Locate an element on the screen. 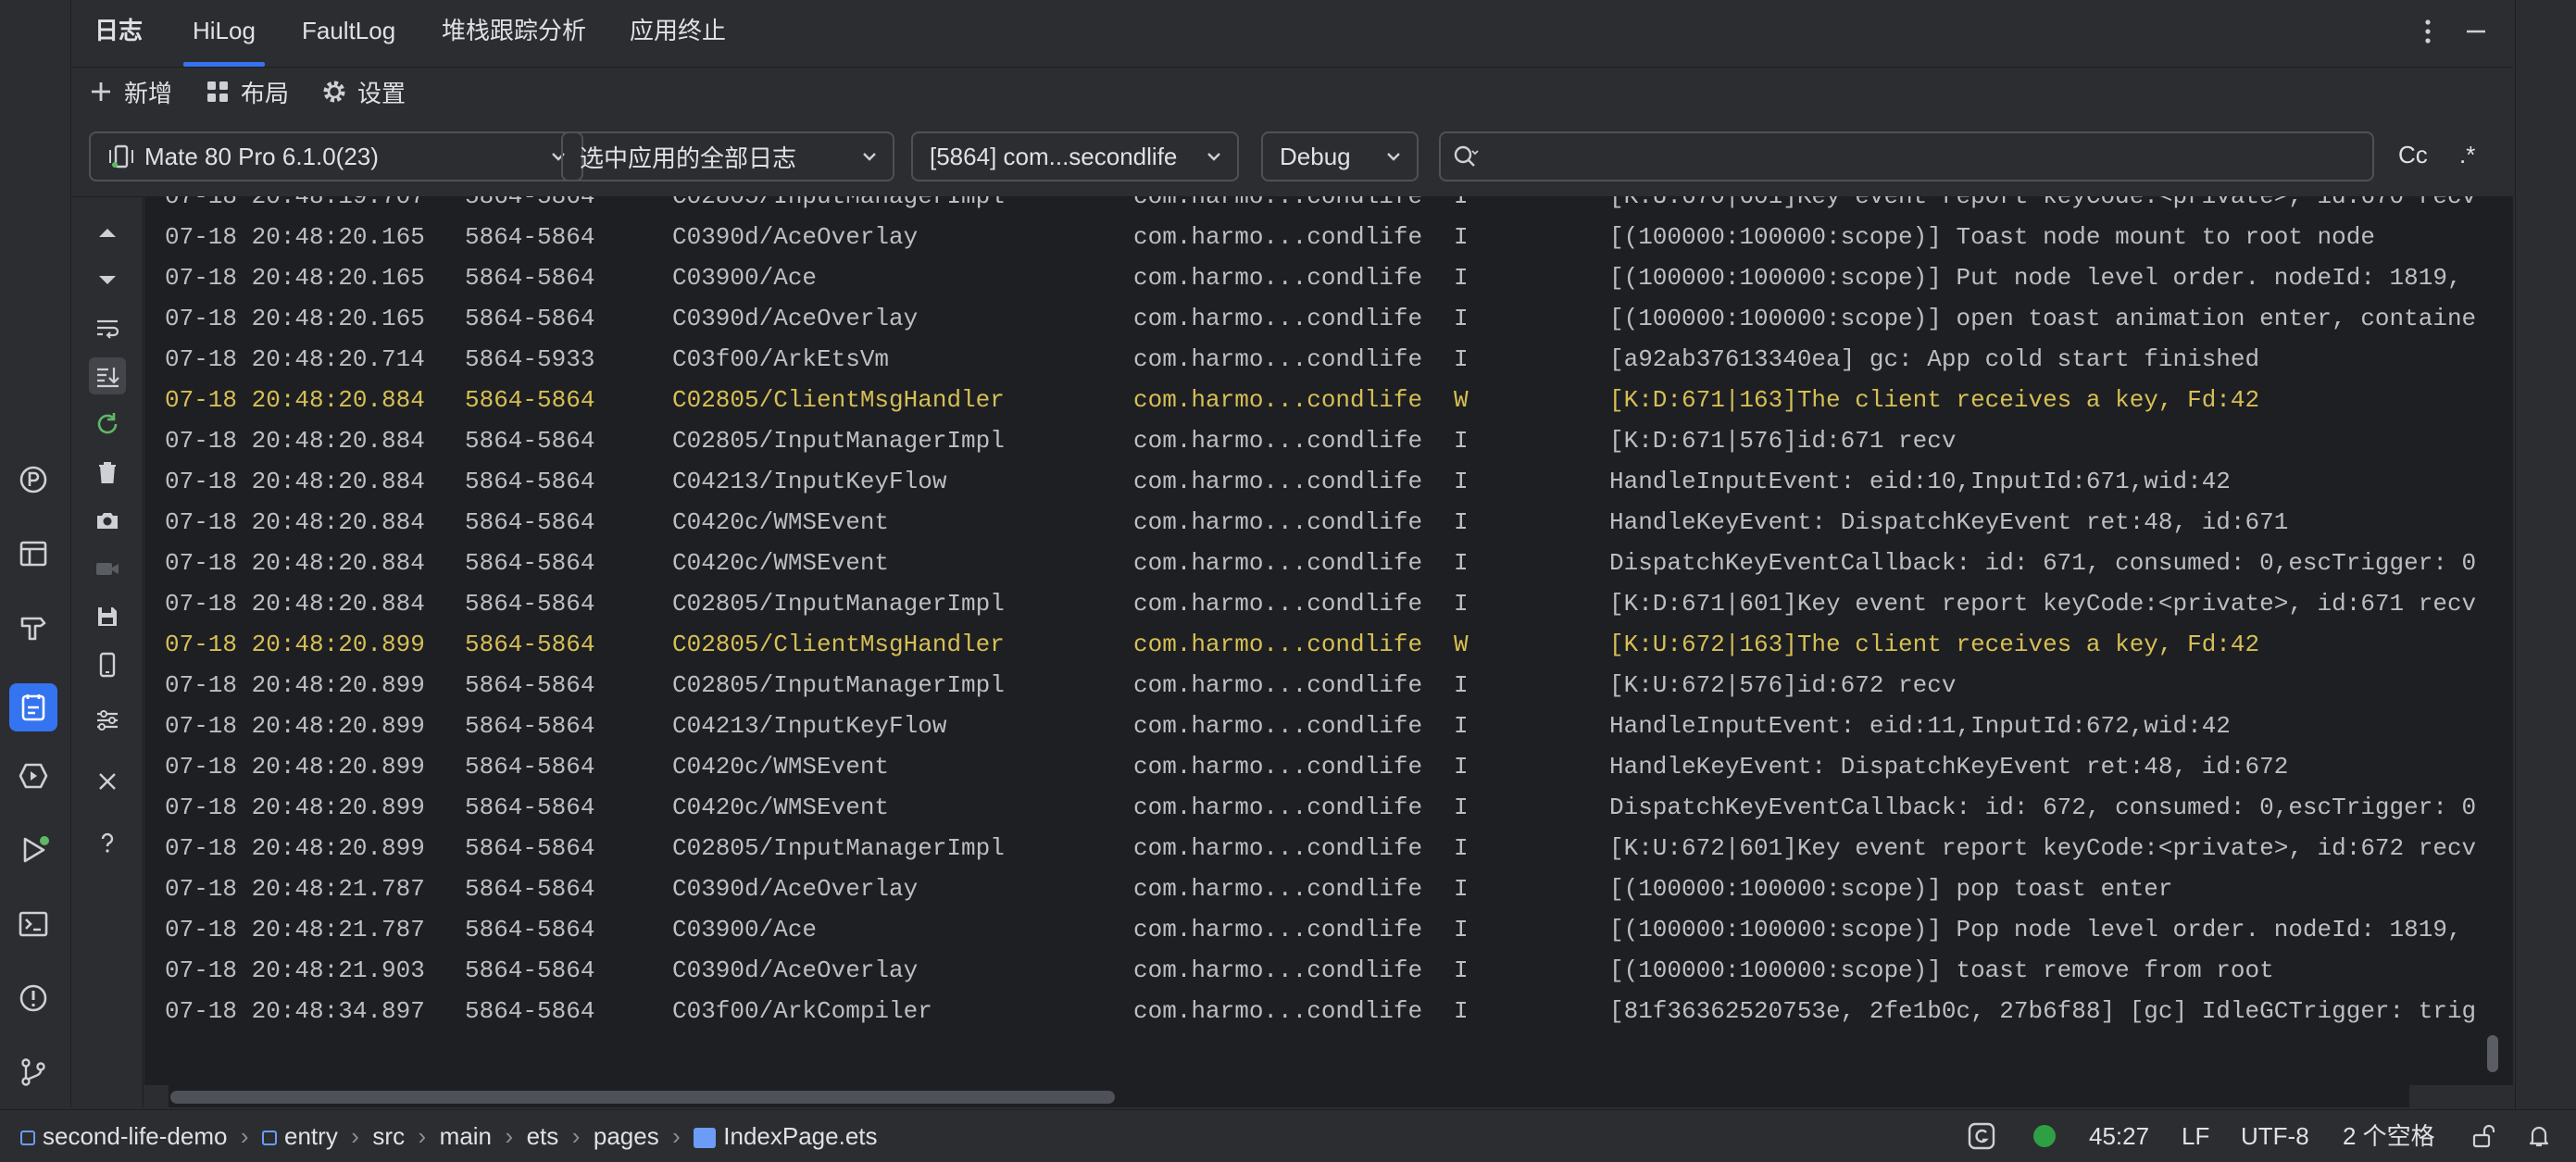  process-select: [5864] com...secondlife is located at coordinates (1075, 156).